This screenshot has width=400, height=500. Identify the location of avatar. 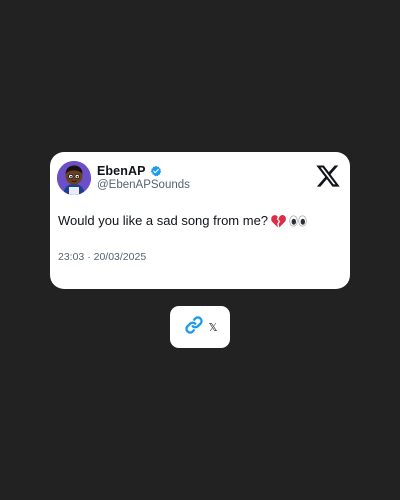
(74, 178).